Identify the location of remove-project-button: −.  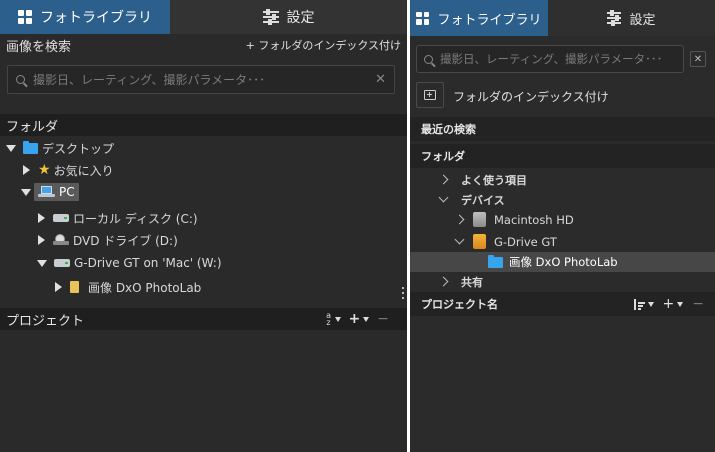
(383, 319).